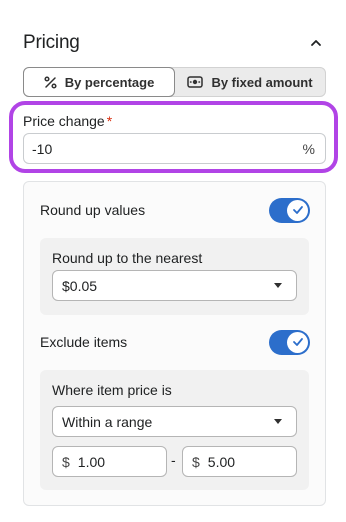 The width and height of the screenshot is (346, 522). What do you see at coordinates (91, 461) in the screenshot?
I see `min-price-value: 1.00` at bounding box center [91, 461].